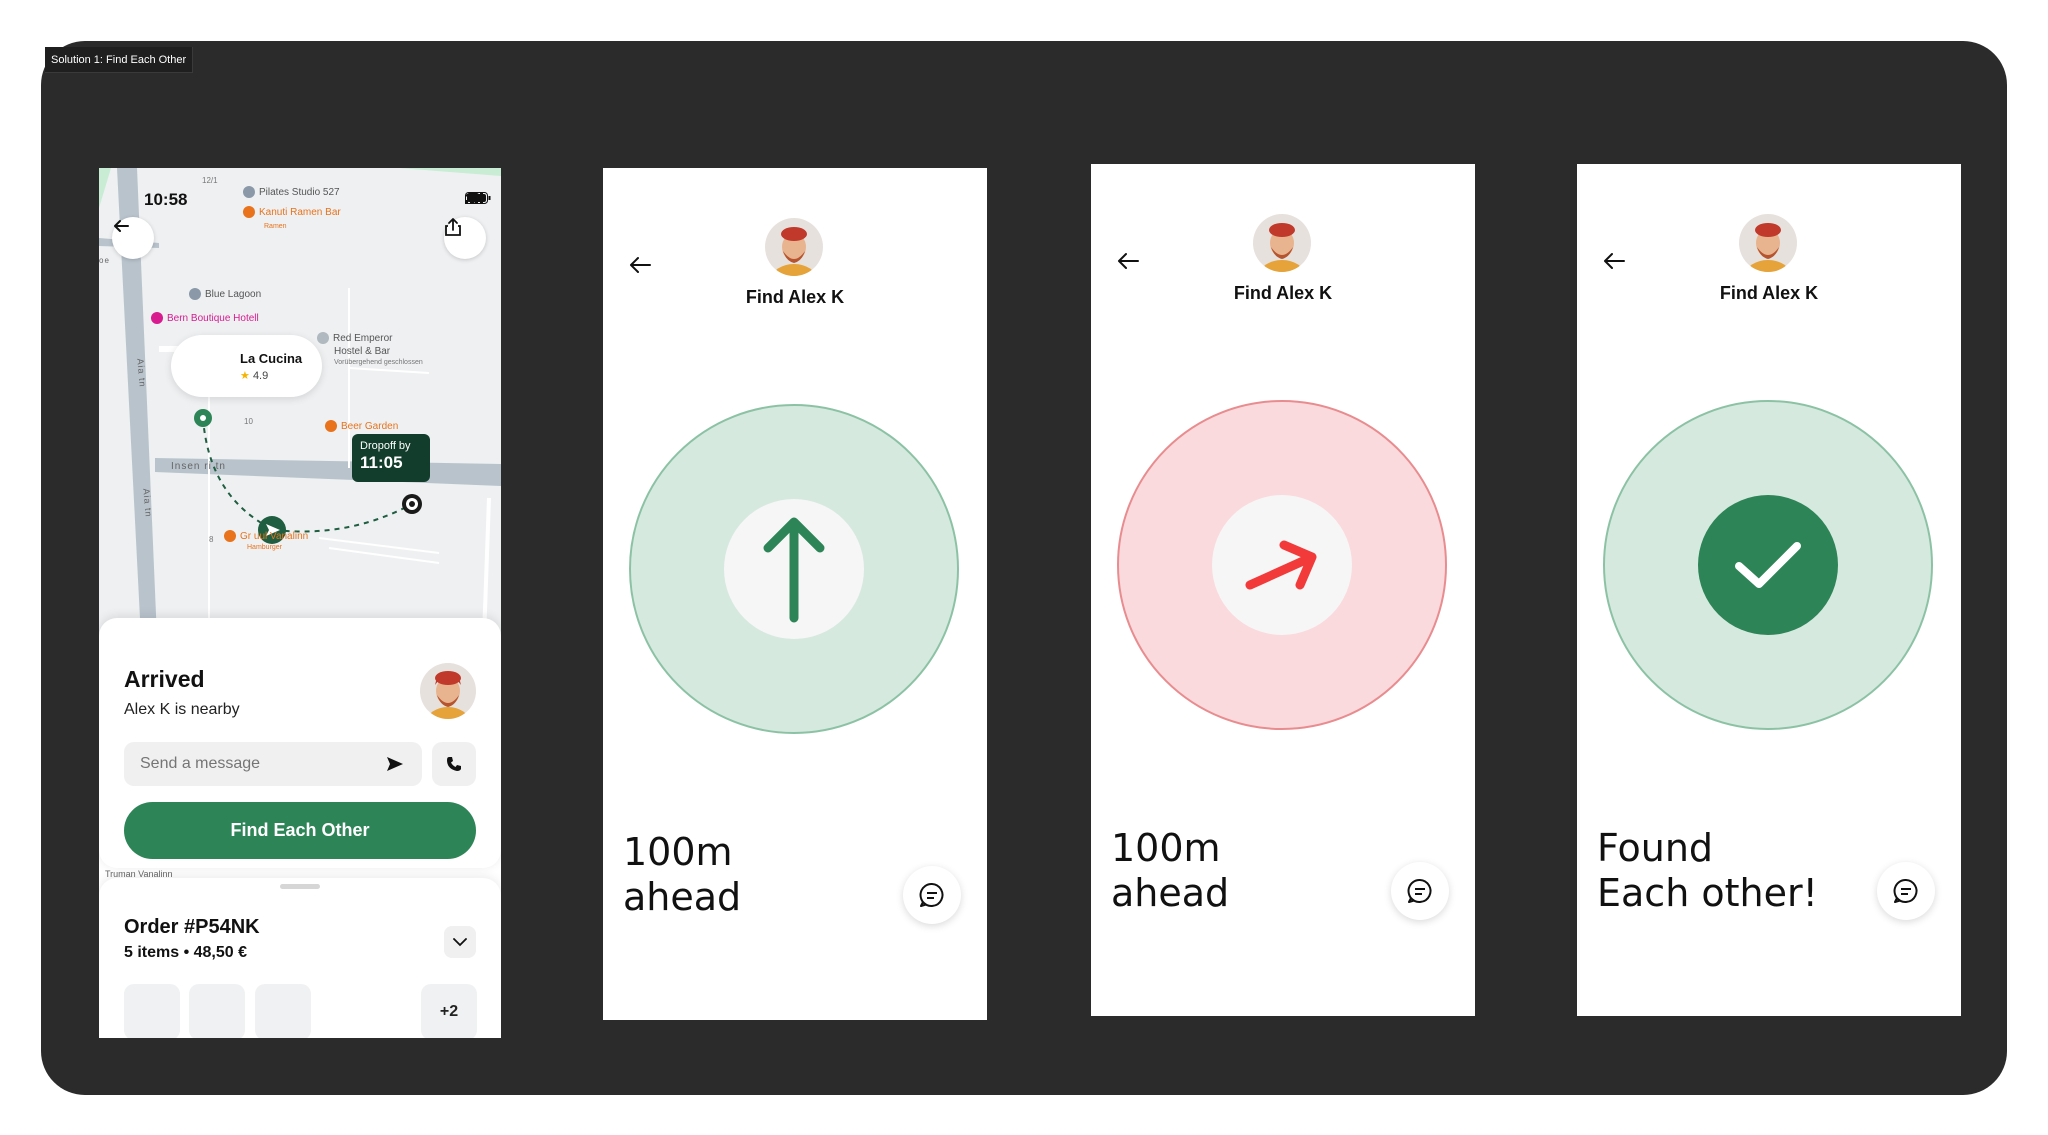 This screenshot has height=1135, width=2048. What do you see at coordinates (362, 351) in the screenshot?
I see `poi-red-emperor-line2: Hostel & Bar` at bounding box center [362, 351].